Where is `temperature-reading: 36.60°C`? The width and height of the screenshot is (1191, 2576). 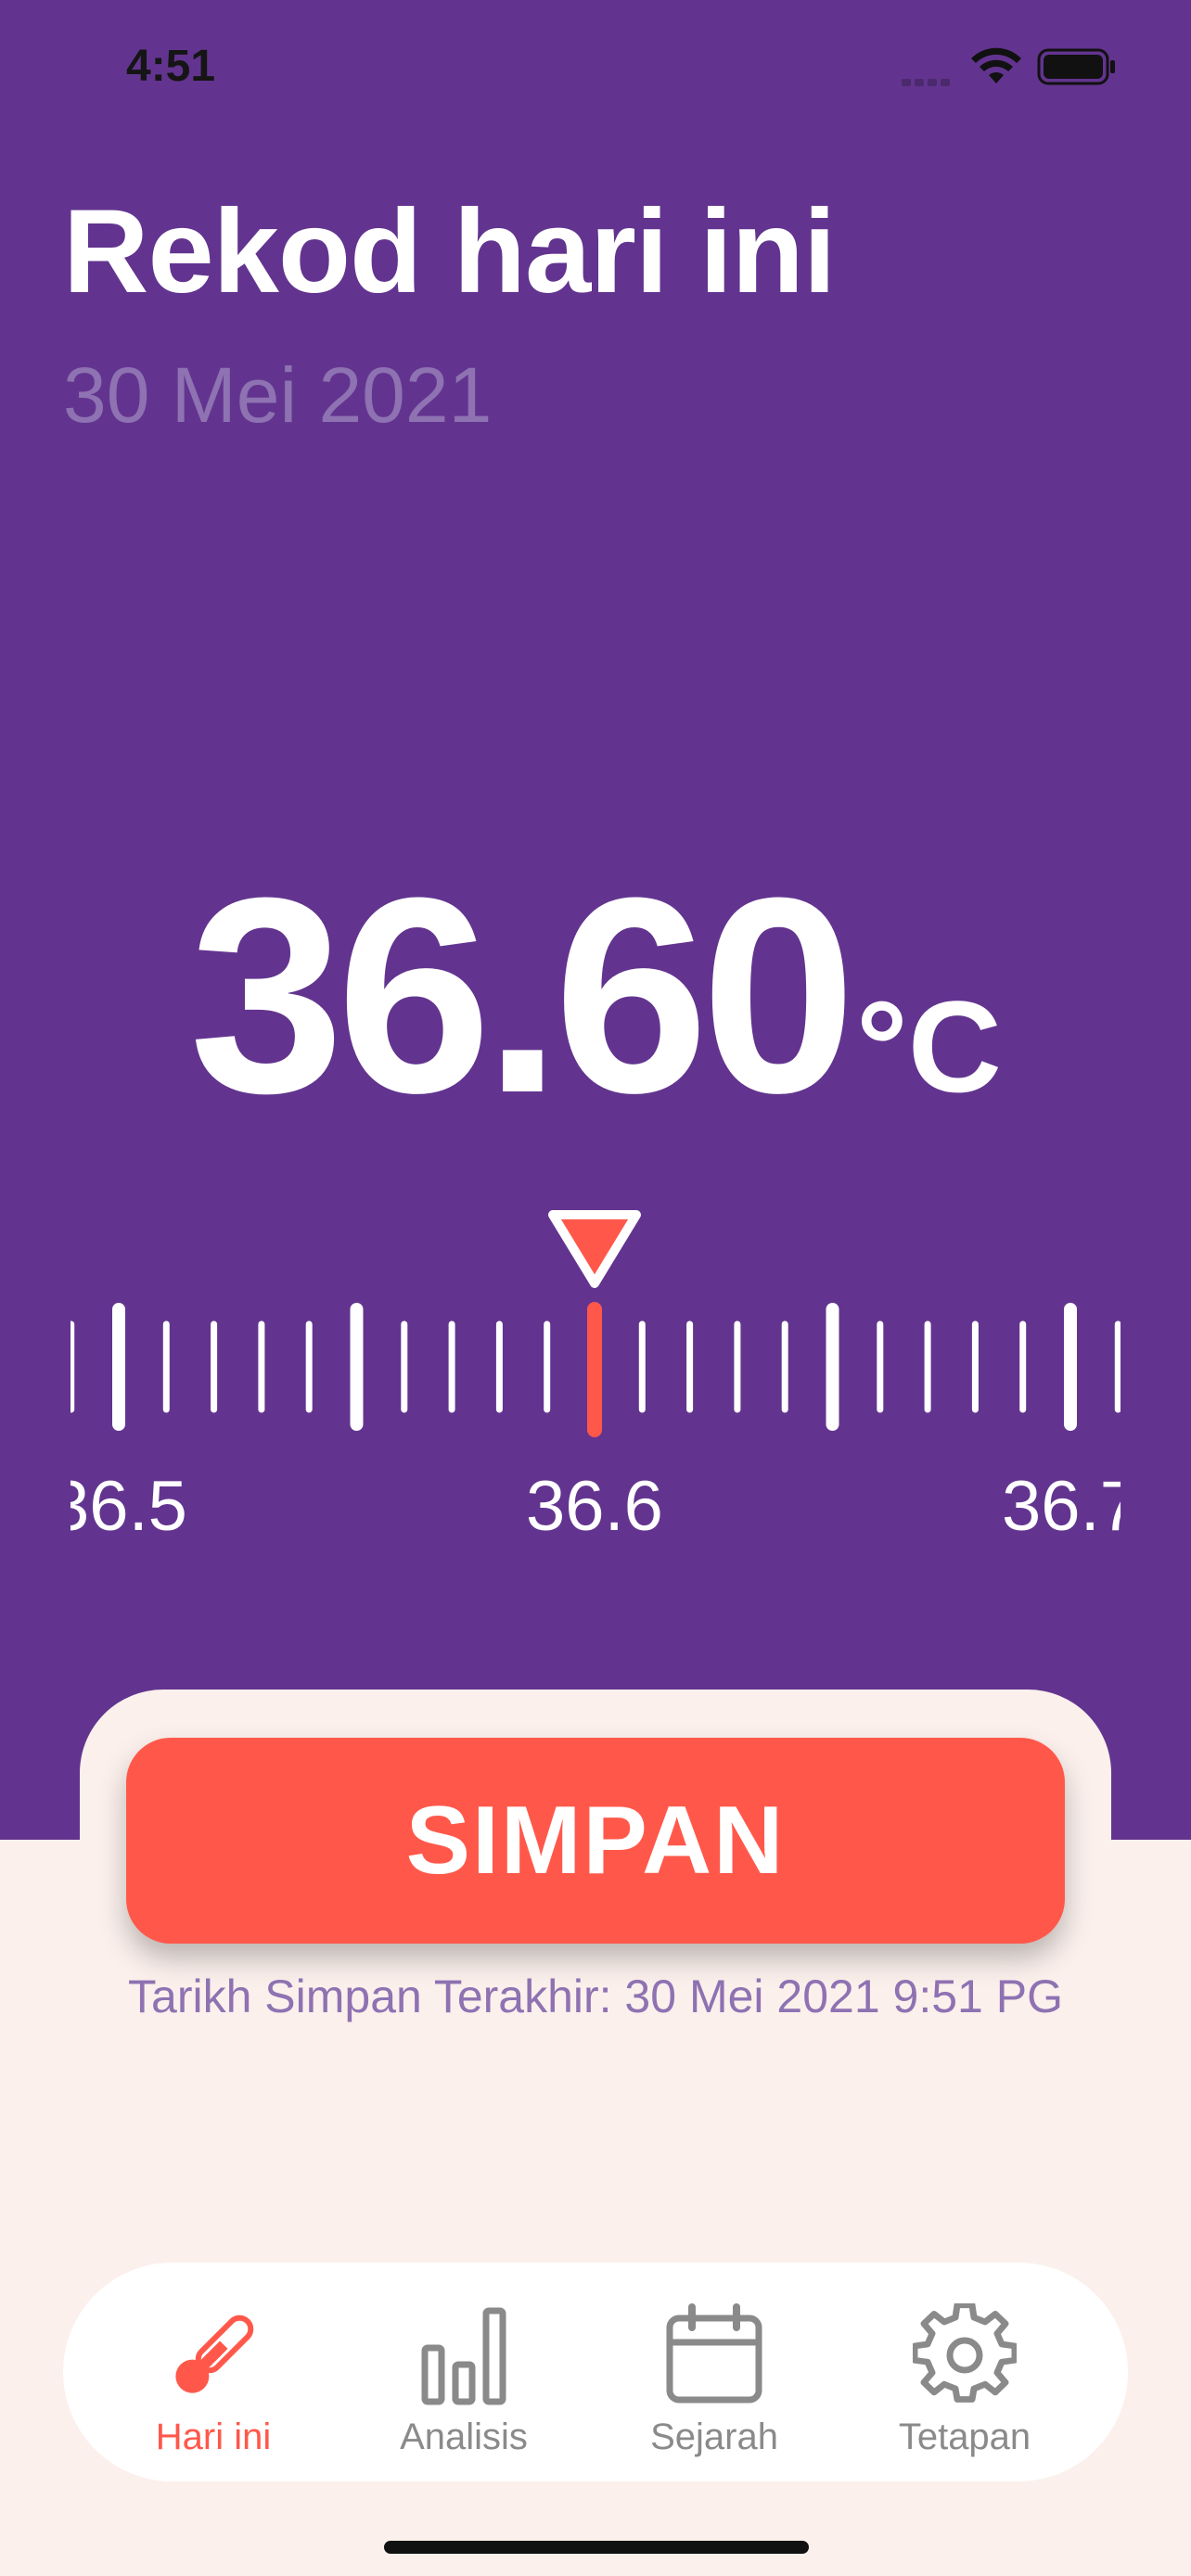
temperature-reading: 36.60°C is located at coordinates (595, 995).